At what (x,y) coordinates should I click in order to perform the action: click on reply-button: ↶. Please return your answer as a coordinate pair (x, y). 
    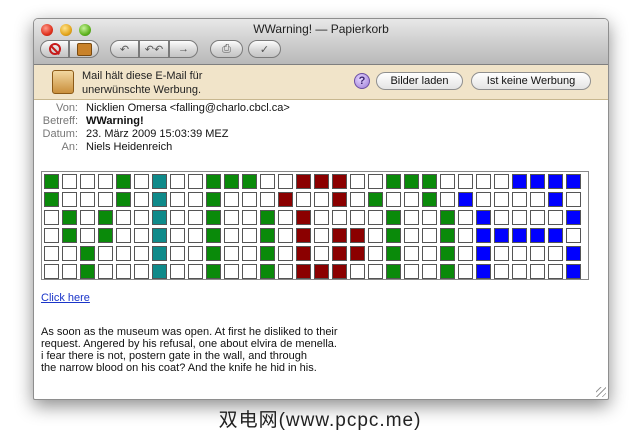
    Looking at the image, I should click on (124, 49).